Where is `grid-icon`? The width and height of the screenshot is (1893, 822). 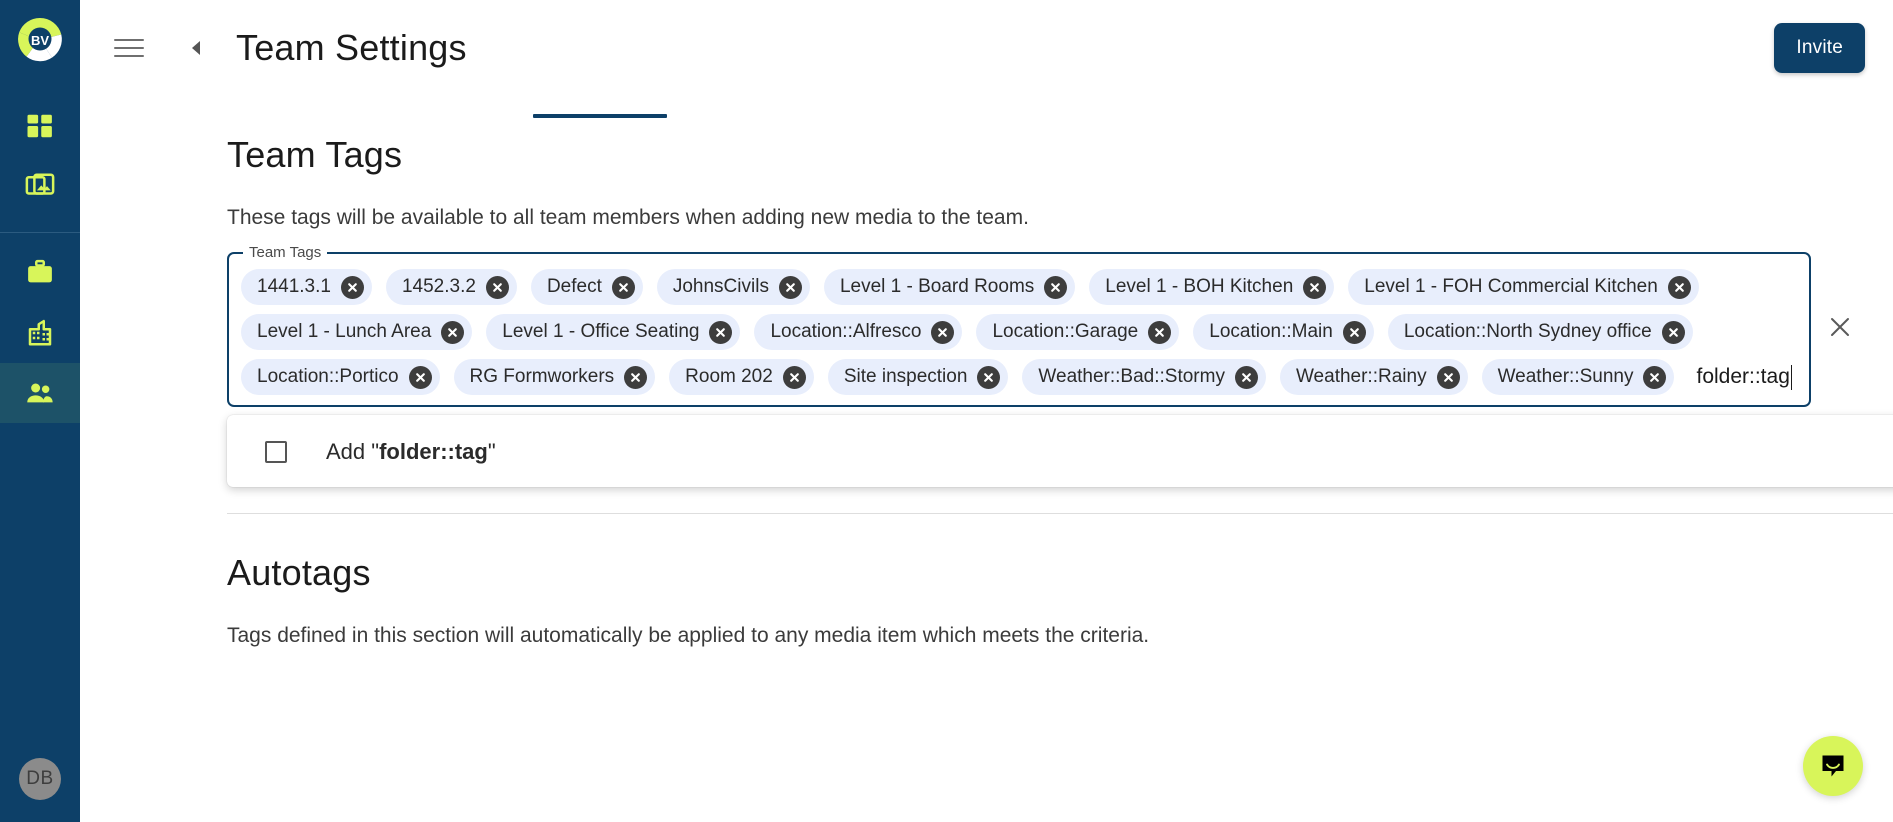 grid-icon is located at coordinates (39, 126).